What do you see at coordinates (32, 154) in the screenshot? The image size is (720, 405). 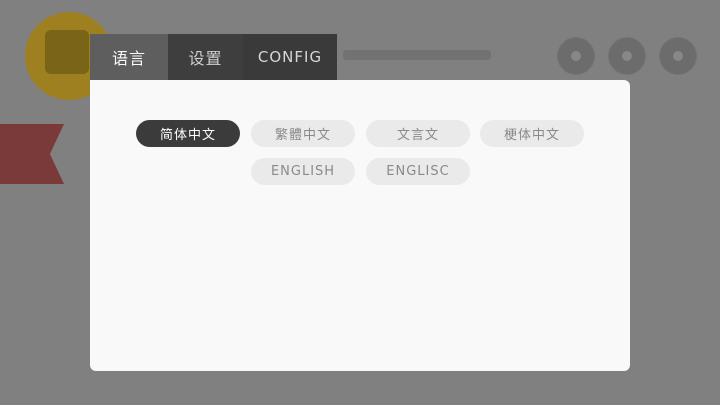 I see `ribbon-banner` at bounding box center [32, 154].